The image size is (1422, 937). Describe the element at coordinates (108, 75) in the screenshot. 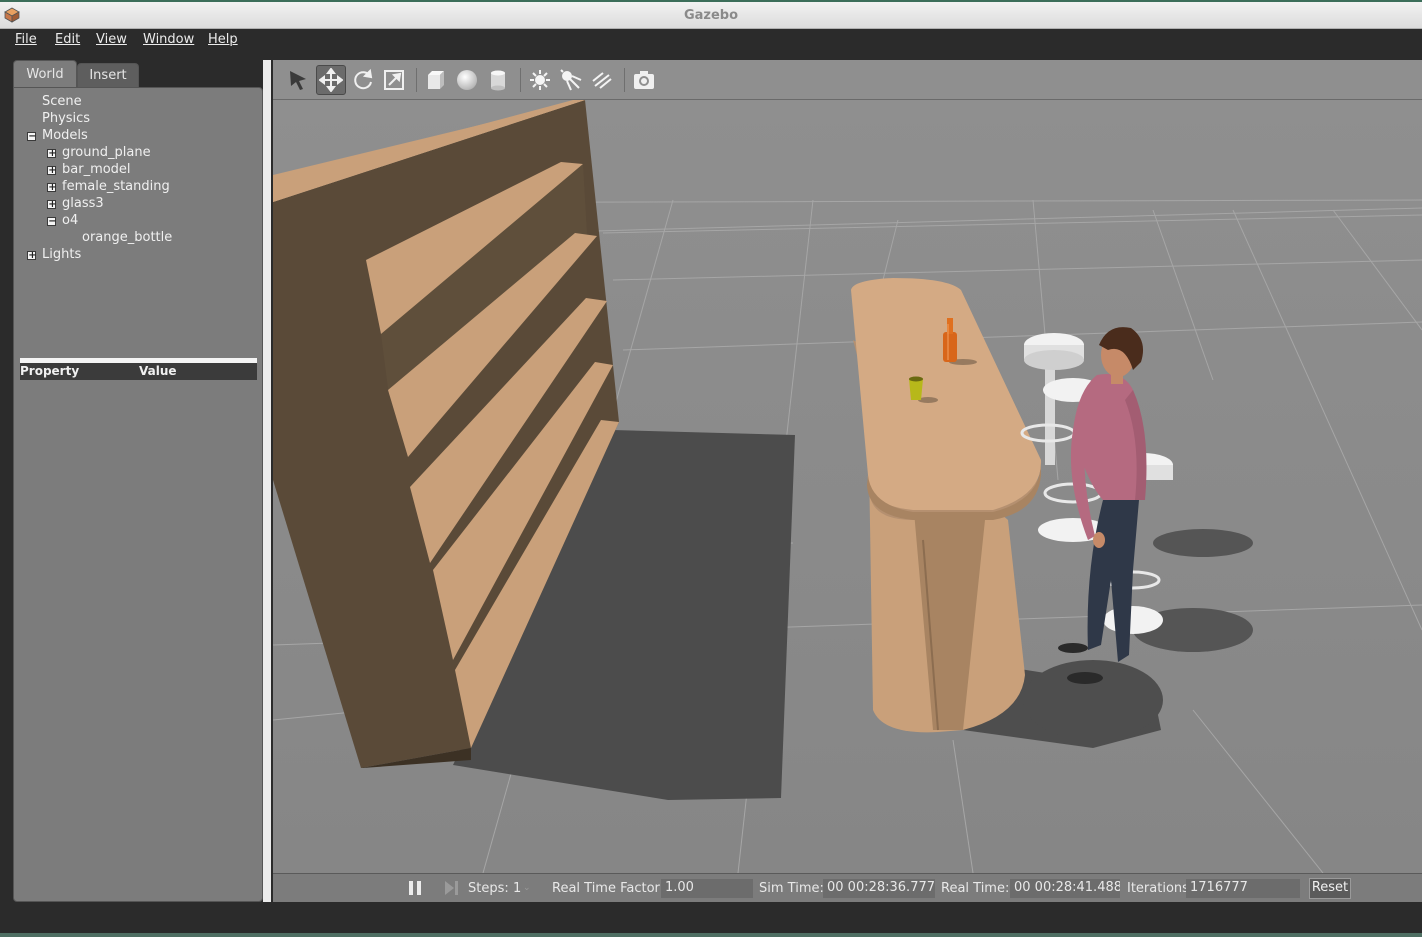

I see `tab-insert: Insert` at that location.